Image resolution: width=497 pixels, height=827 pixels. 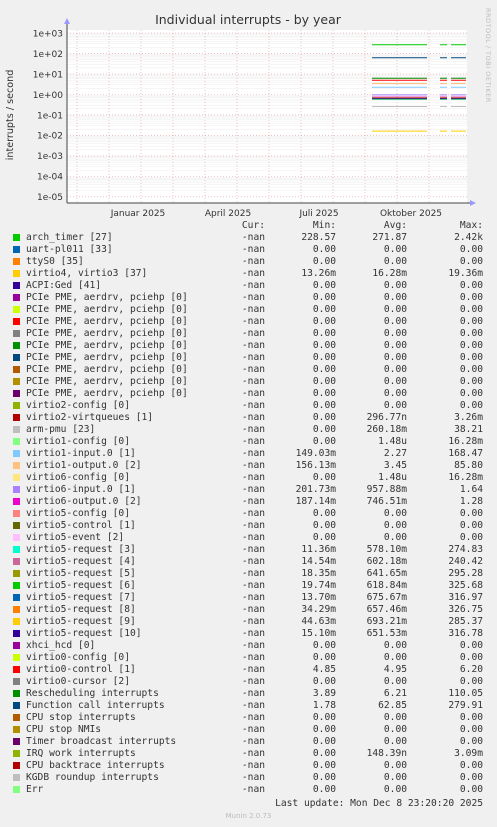 What do you see at coordinates (465, 633) in the screenshot?
I see `legend-max-value: 316.78` at bounding box center [465, 633].